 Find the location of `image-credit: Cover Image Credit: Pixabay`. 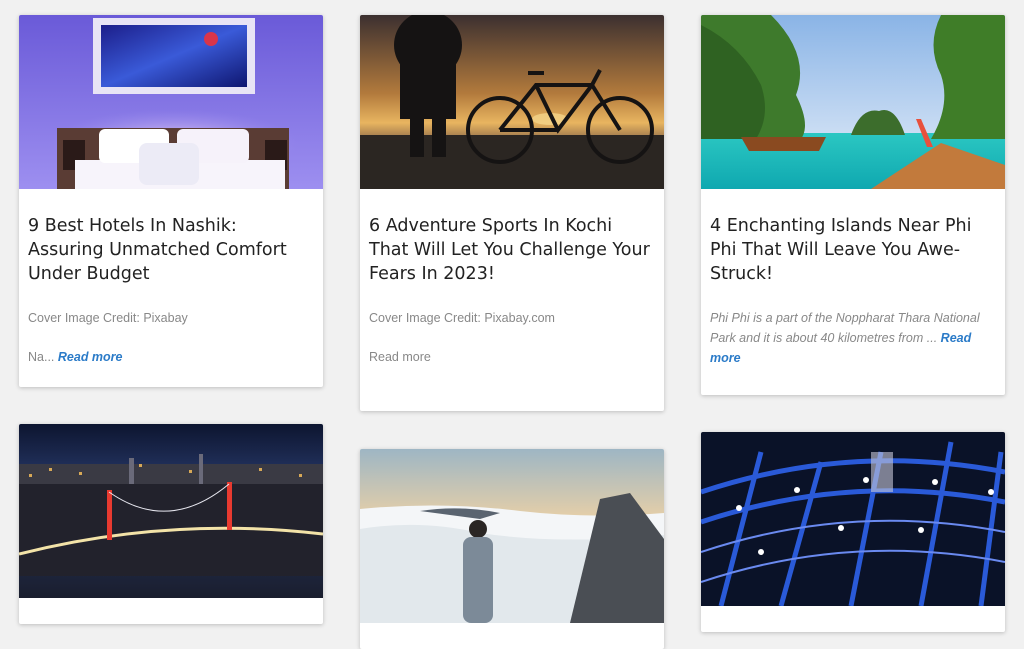

image-credit: Cover Image Credit: Pixabay is located at coordinates (108, 318).